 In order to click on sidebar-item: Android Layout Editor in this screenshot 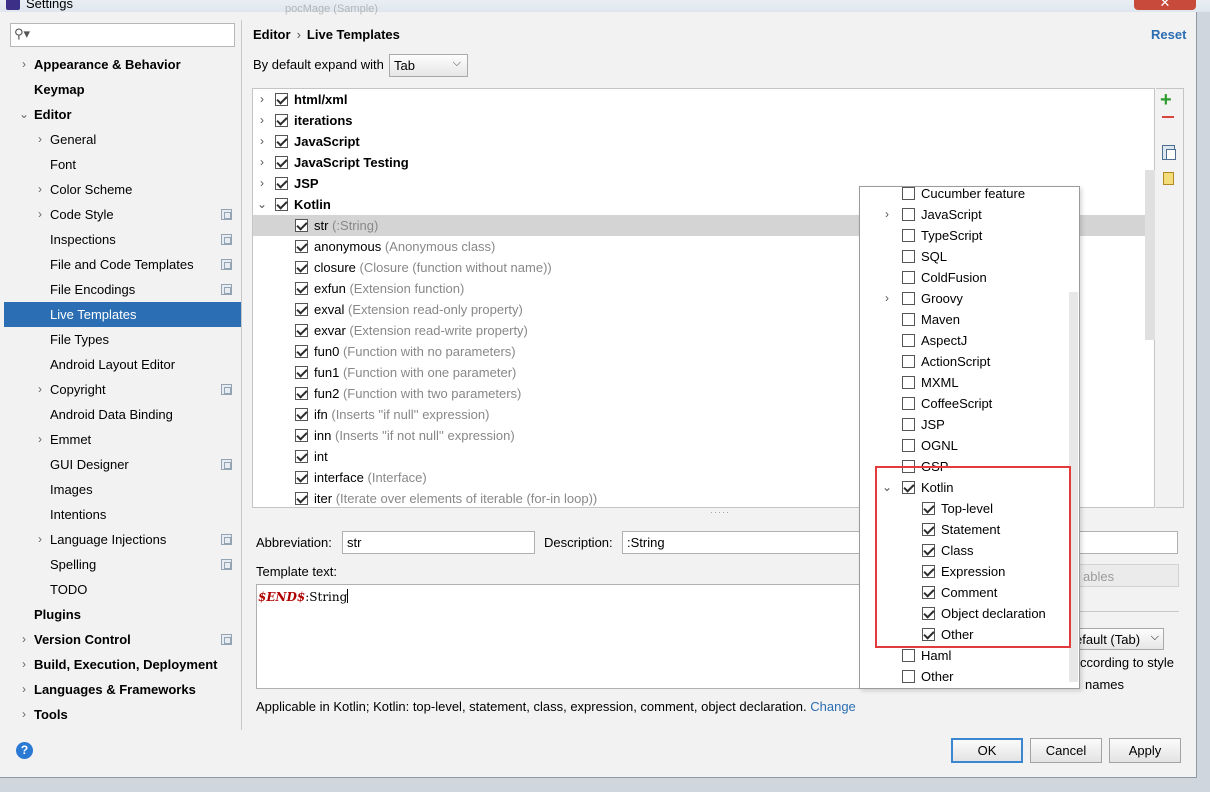, I will do `click(122, 364)`.